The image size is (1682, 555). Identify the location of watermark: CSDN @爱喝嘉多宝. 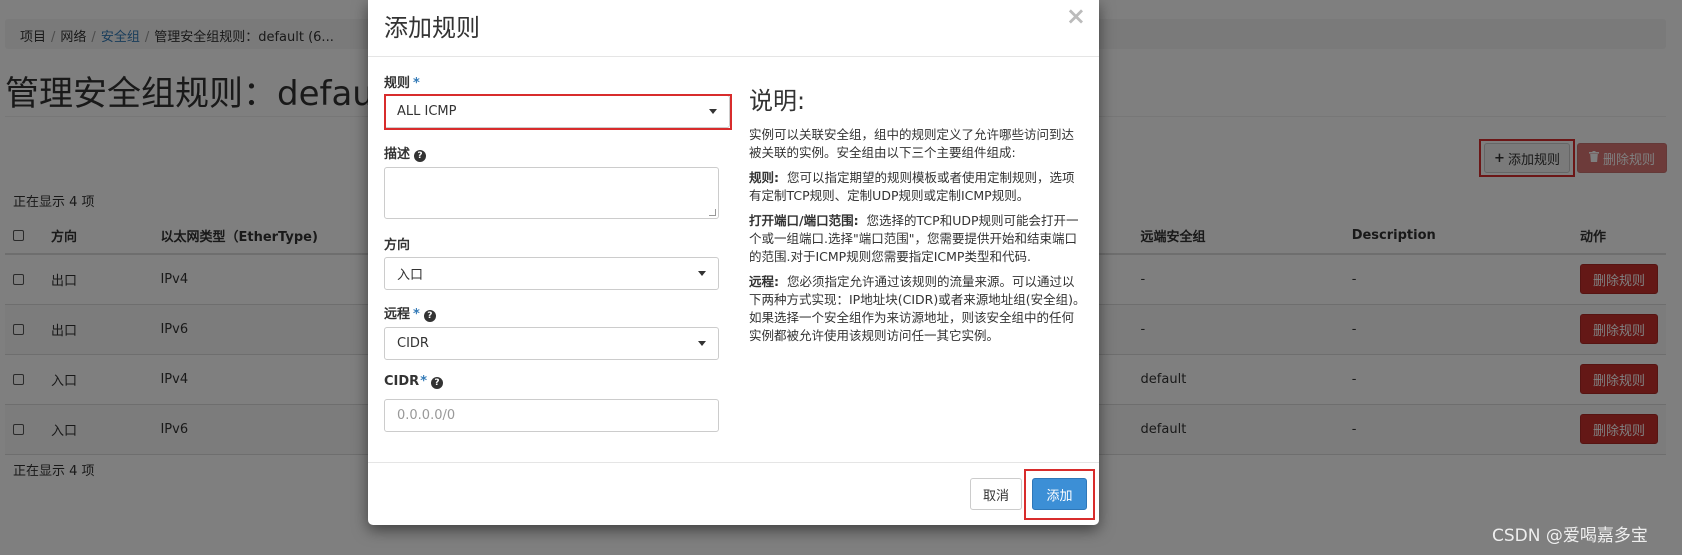
(1570, 536).